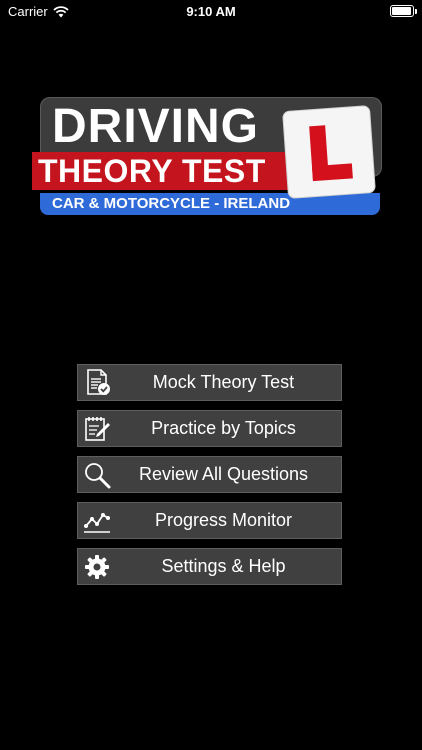 This screenshot has width=422, height=750. I want to click on magnifier-icon, so click(97, 475).